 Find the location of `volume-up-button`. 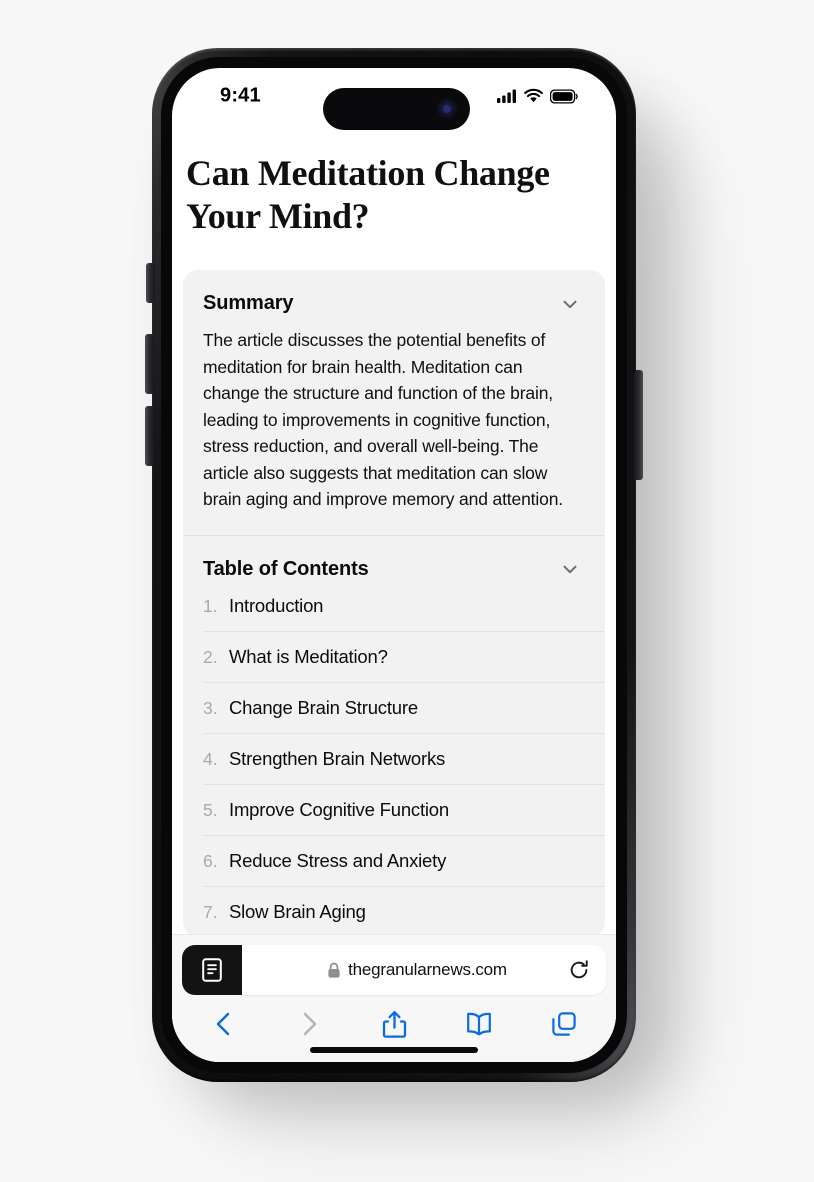

volume-up-button is located at coordinates (149, 364).